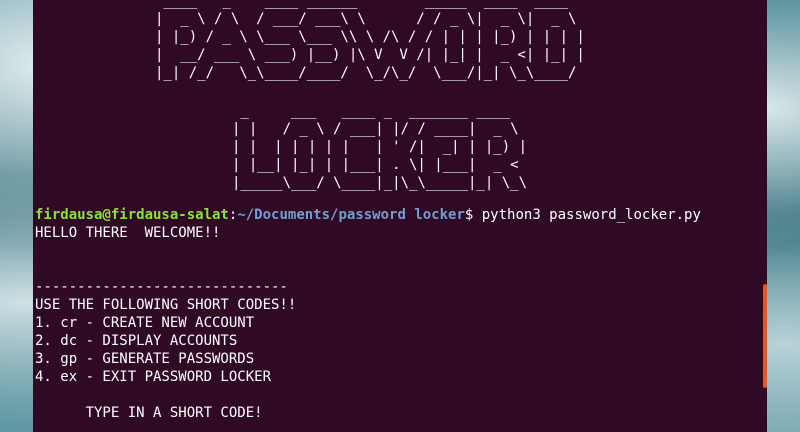 This screenshot has height=432, width=800. What do you see at coordinates (351, 215) in the screenshot?
I see `prompt-path: ~/Documents/password locker` at bounding box center [351, 215].